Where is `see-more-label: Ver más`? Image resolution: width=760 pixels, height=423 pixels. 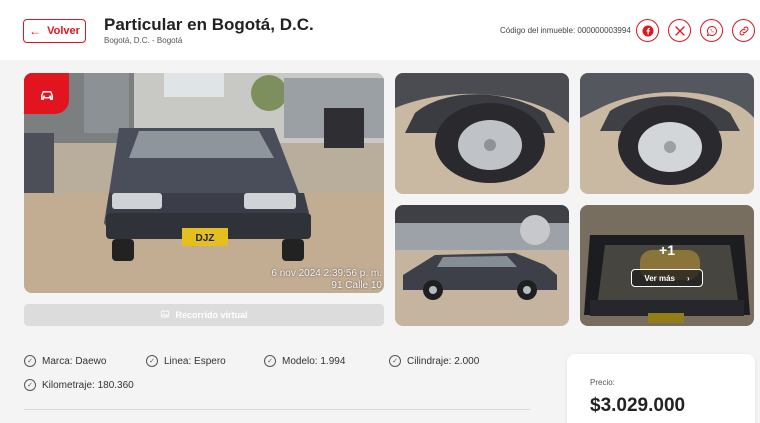 see-more-label: Ver más is located at coordinates (660, 278).